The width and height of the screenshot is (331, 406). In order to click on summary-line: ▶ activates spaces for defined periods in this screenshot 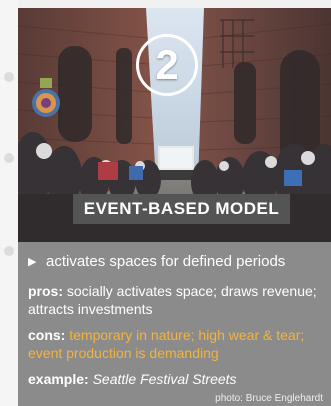, I will do `click(179, 262)`.